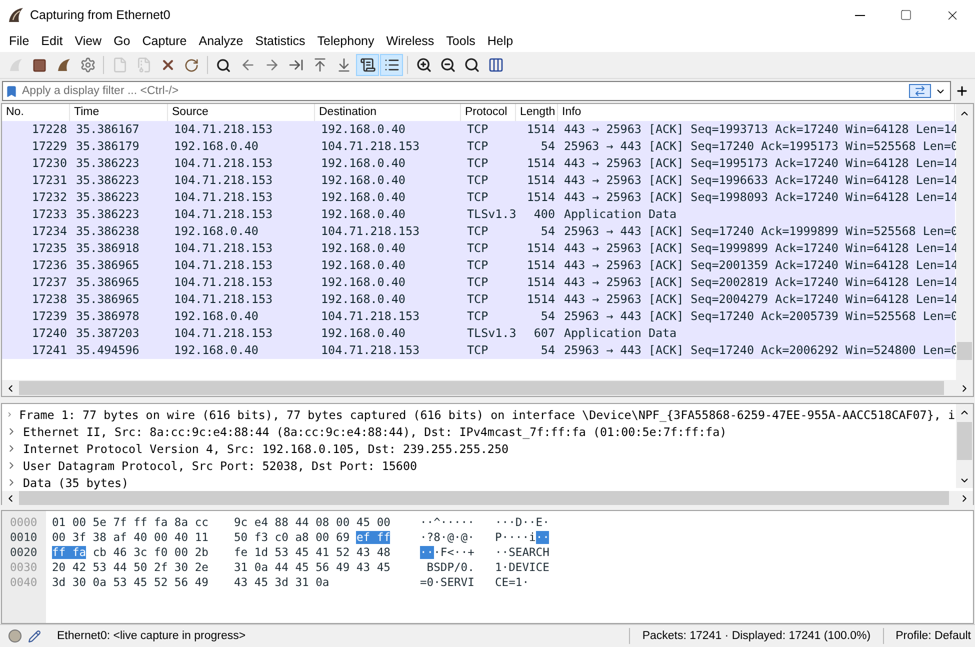 The width and height of the screenshot is (975, 647). Describe the element at coordinates (107, 146) in the screenshot. I see `table-cell-text: 35.386179` at that location.